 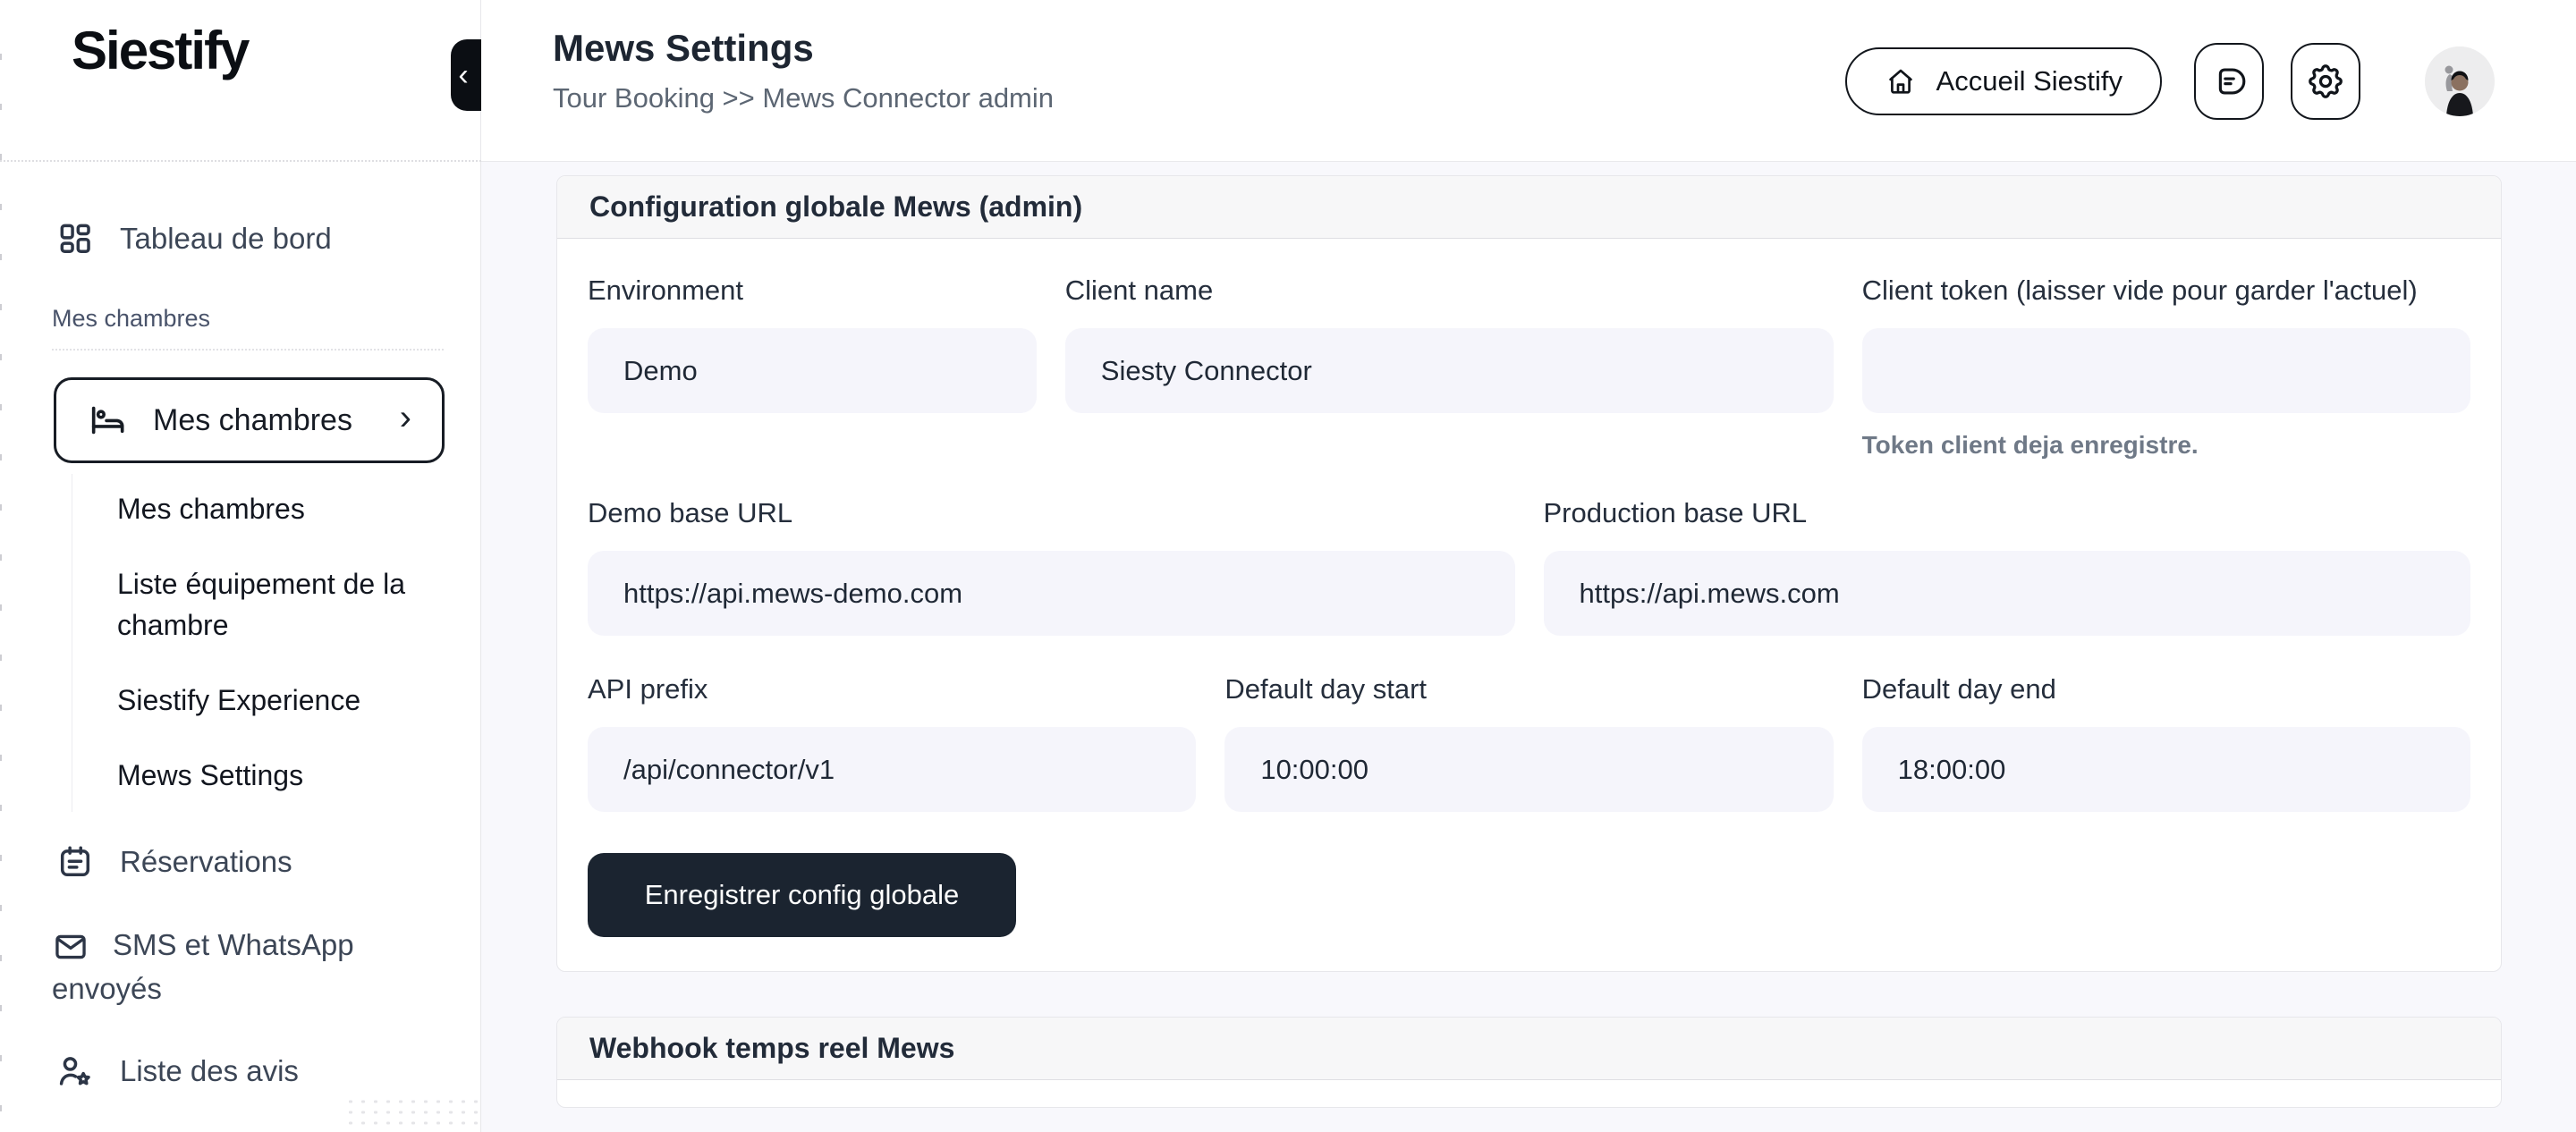 I want to click on save-global-config-button: Enregistrer config globale, so click(x=802, y=895).